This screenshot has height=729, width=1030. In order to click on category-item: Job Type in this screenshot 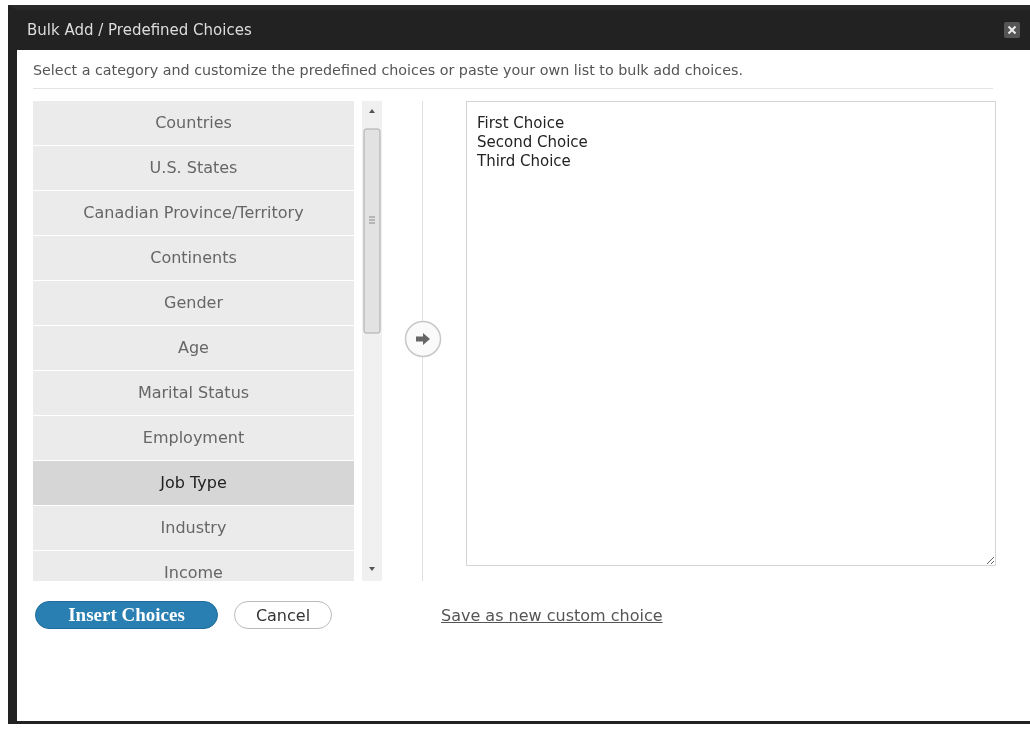, I will do `click(193, 483)`.